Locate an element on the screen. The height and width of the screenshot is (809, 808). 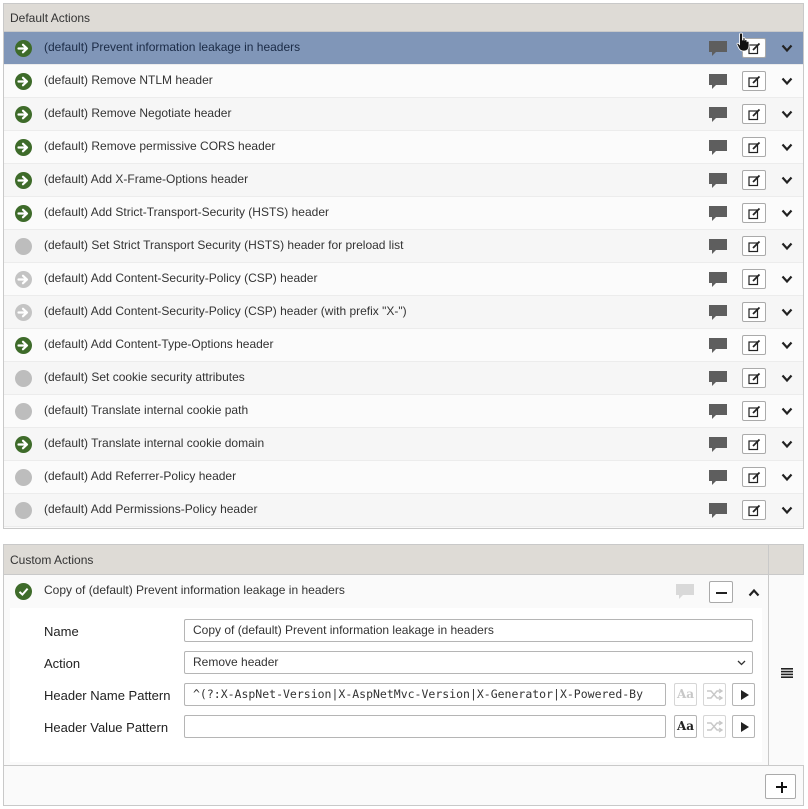
default-action-row: (default) Remove NTLM header is located at coordinates (403, 81).